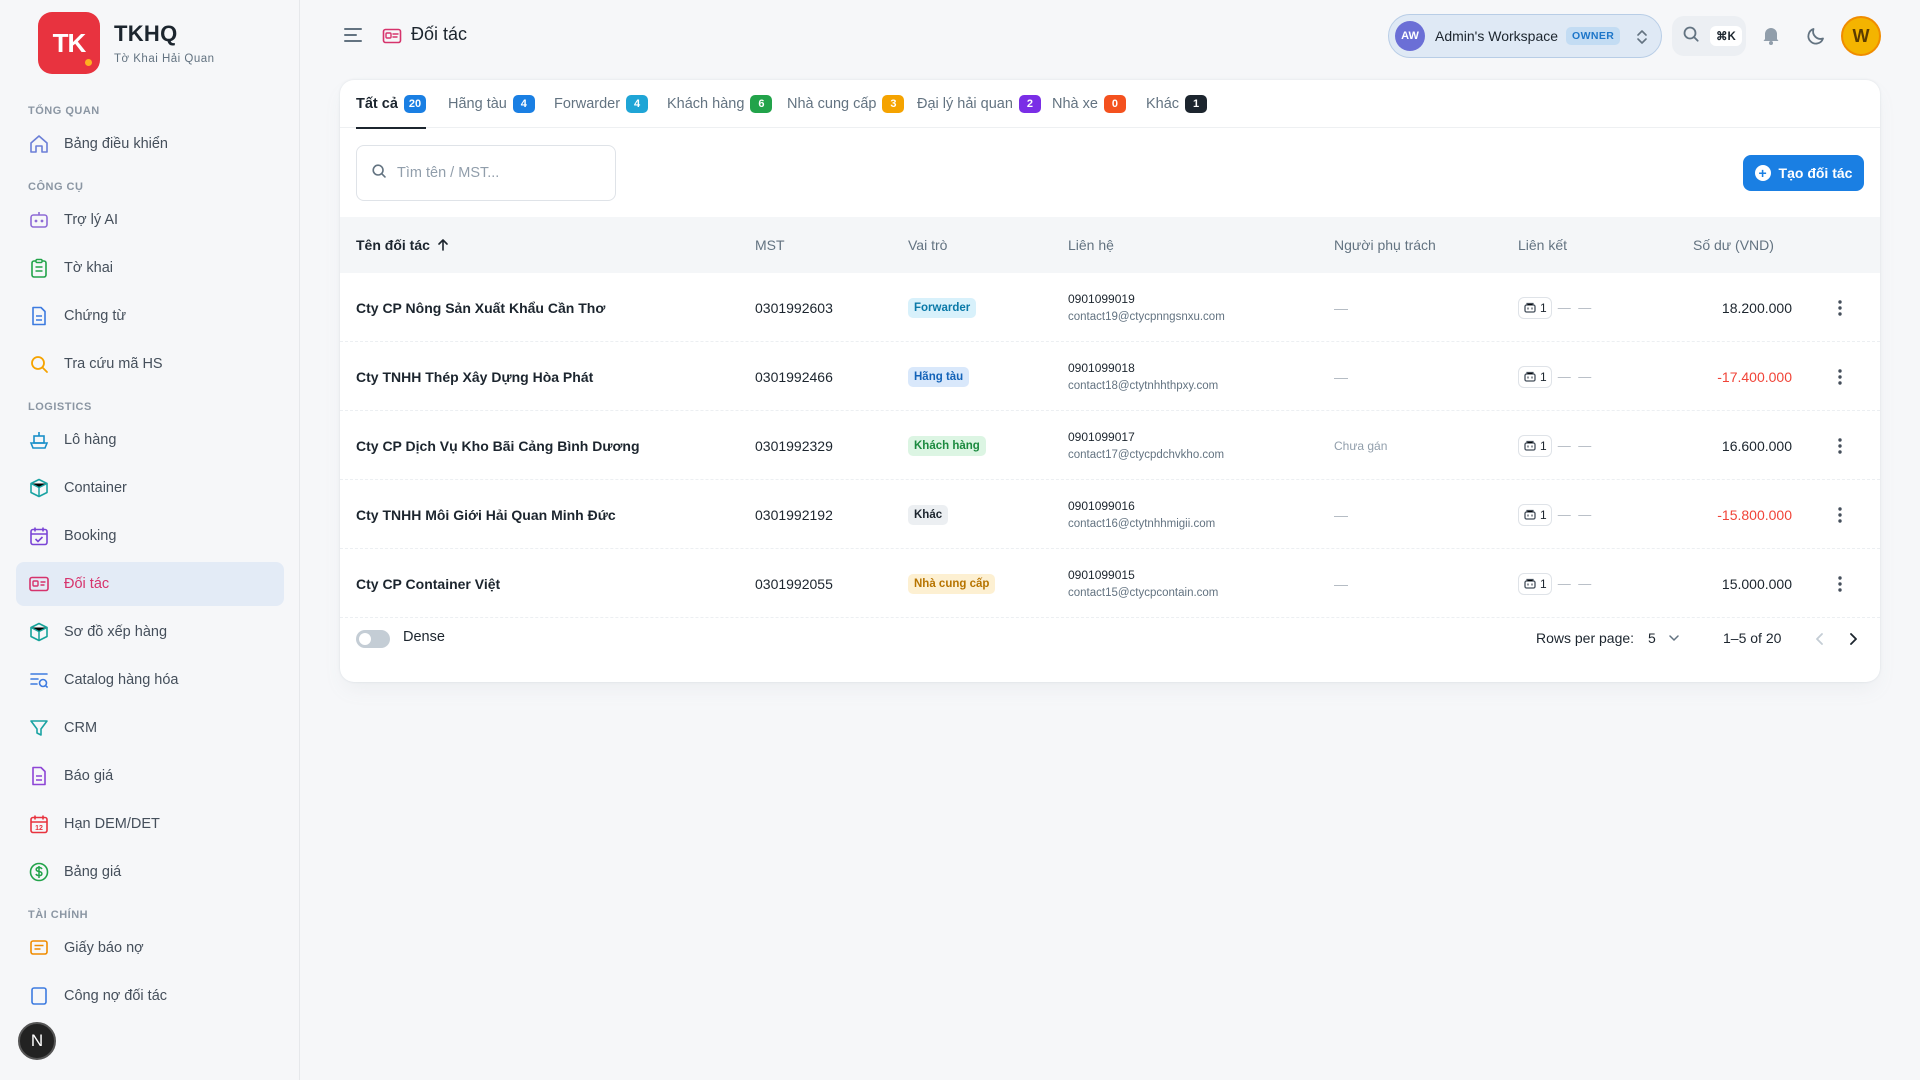  I want to click on sidebar-item-cube: Sơ đồ xếp hàng, so click(150, 632).